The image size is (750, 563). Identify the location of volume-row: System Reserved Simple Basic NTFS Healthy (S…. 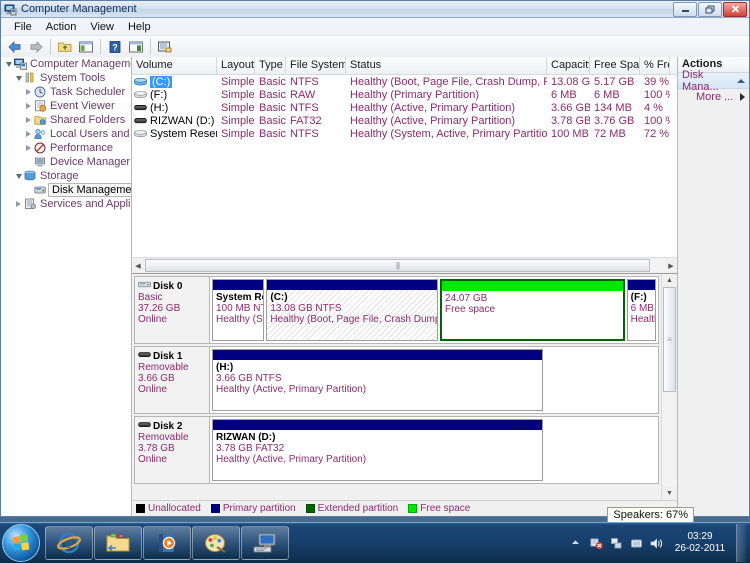
(404, 133).